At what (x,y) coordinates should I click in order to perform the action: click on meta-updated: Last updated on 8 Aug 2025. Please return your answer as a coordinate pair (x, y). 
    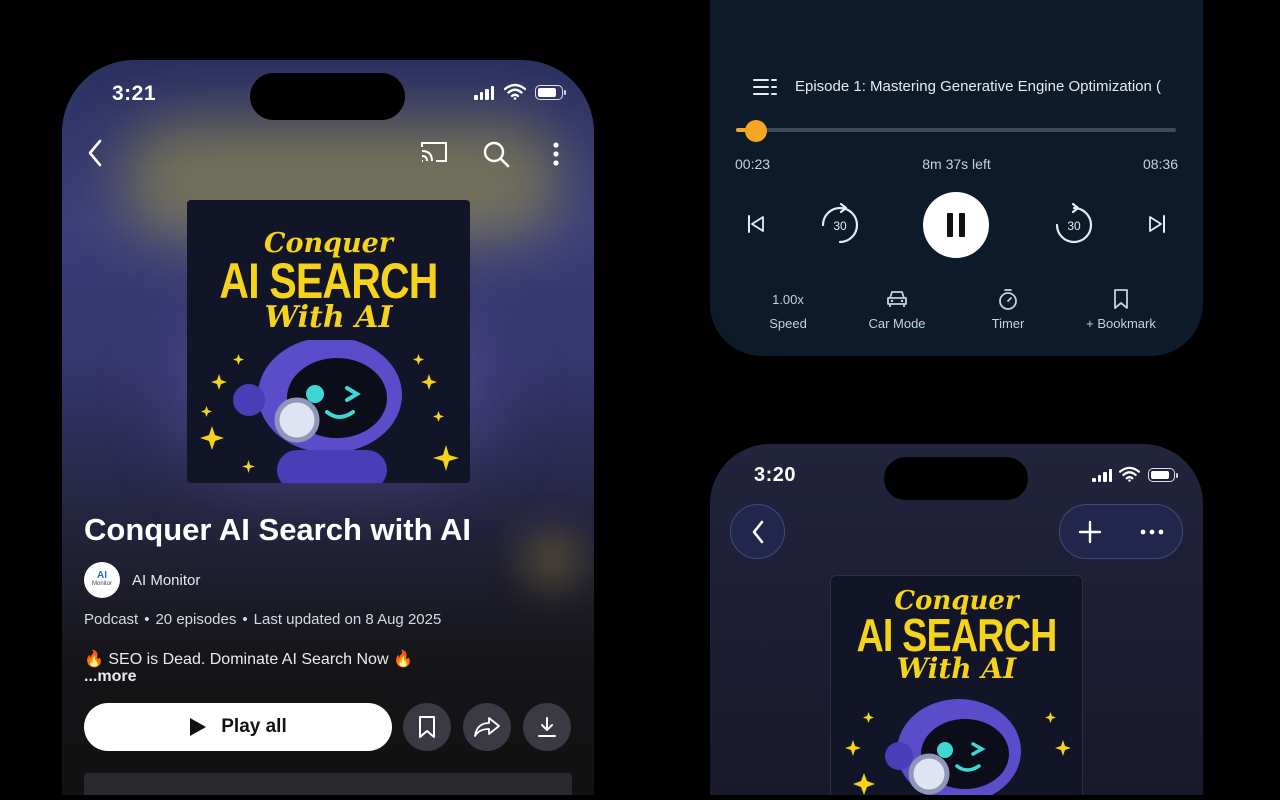
    Looking at the image, I should click on (347, 619).